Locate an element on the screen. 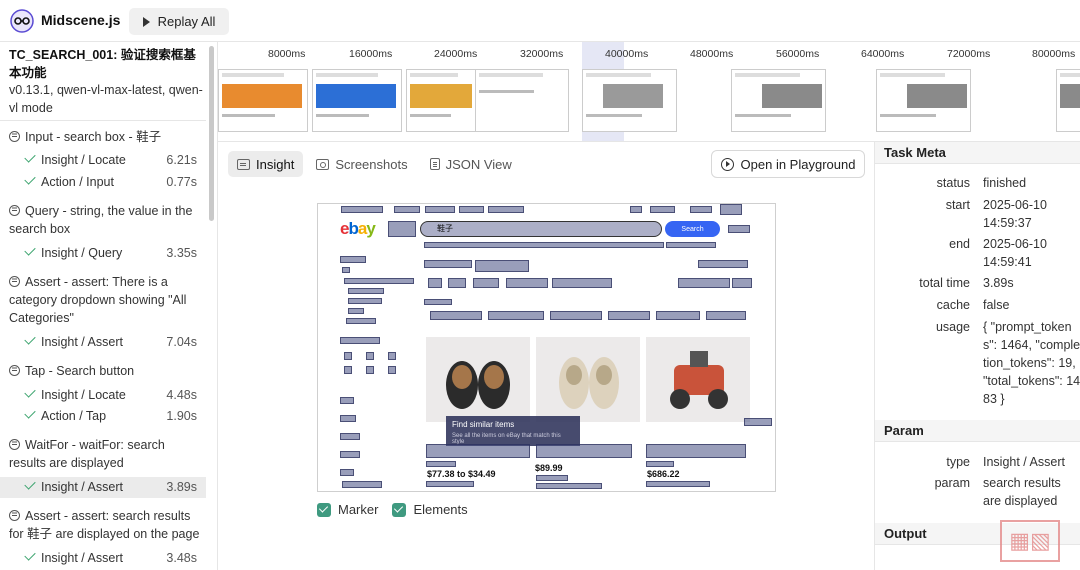 This screenshot has width=1080, height=570. subtask-item: Insight / Locate 6.21s is located at coordinates (103, 160).